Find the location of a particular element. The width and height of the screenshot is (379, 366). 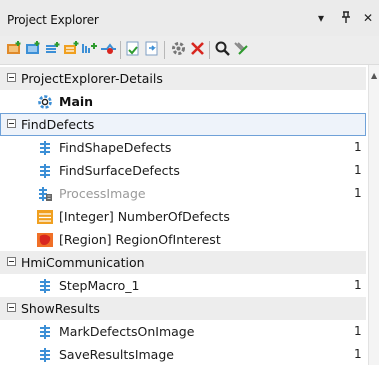

tree-item-stepmacro-1: StepMacro_1 1 is located at coordinates (183, 285).